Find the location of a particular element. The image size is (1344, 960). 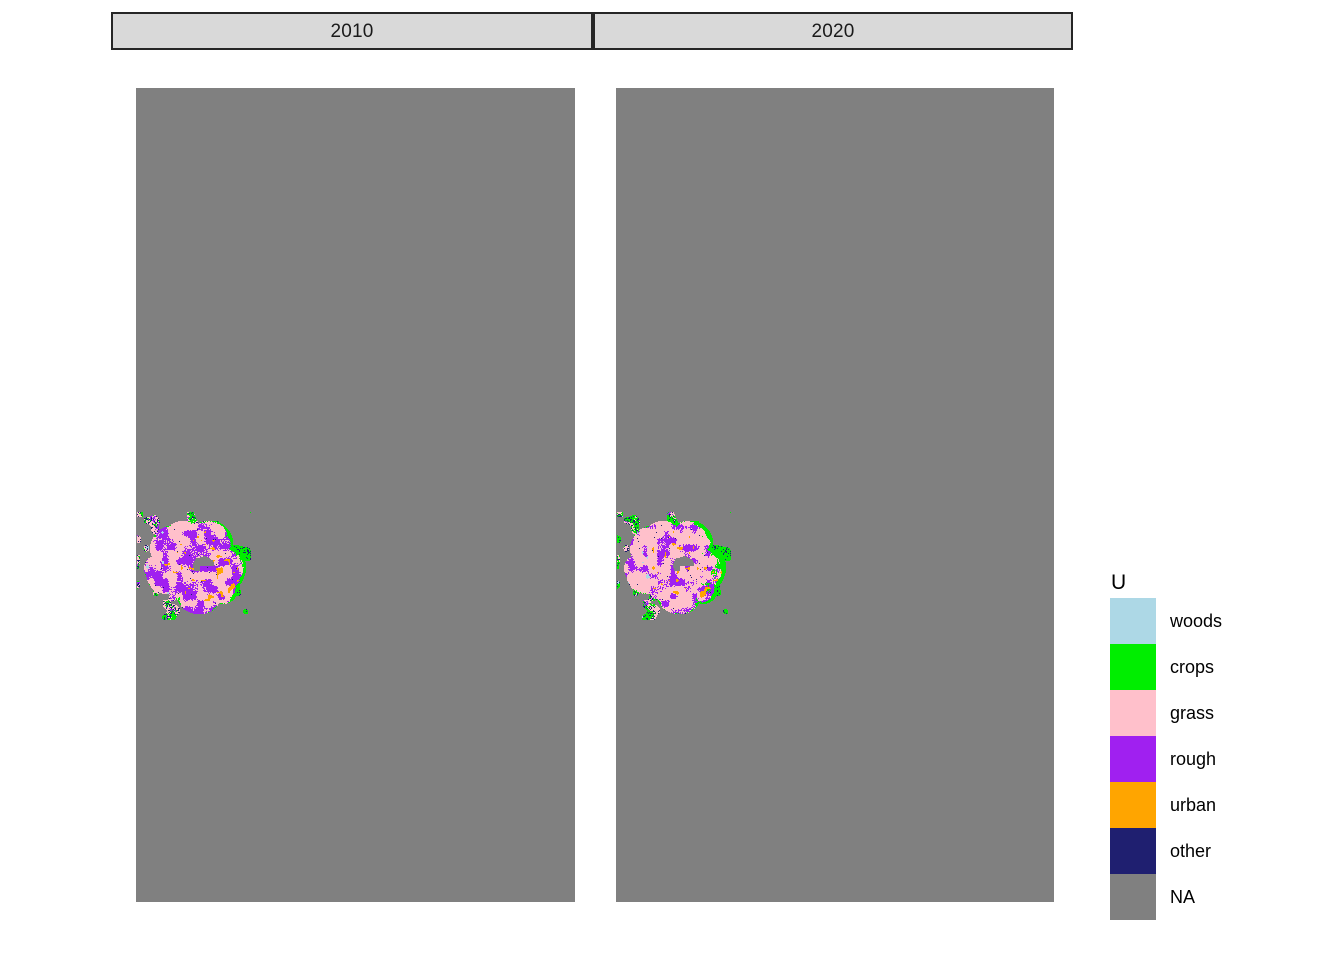

facet-strip-2010: 2010 is located at coordinates (352, 31).